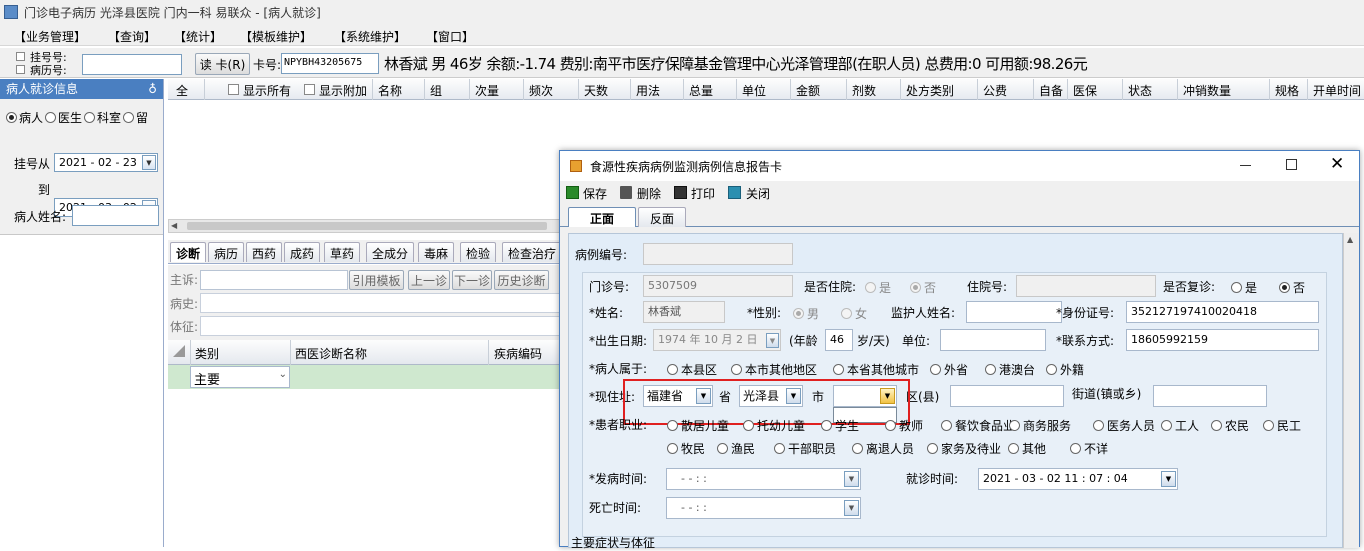  What do you see at coordinates (342, 252) in the screenshot?
I see `tab-herbal: 草药` at bounding box center [342, 252].